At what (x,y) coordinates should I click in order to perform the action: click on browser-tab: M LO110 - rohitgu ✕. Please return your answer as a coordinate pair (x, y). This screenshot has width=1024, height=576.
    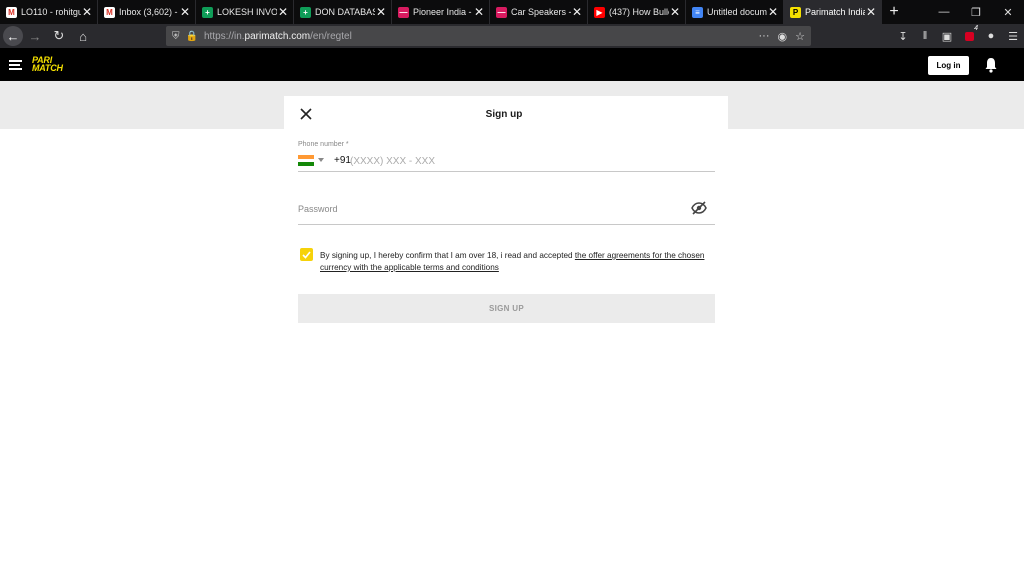
    Looking at the image, I should click on (49, 12).